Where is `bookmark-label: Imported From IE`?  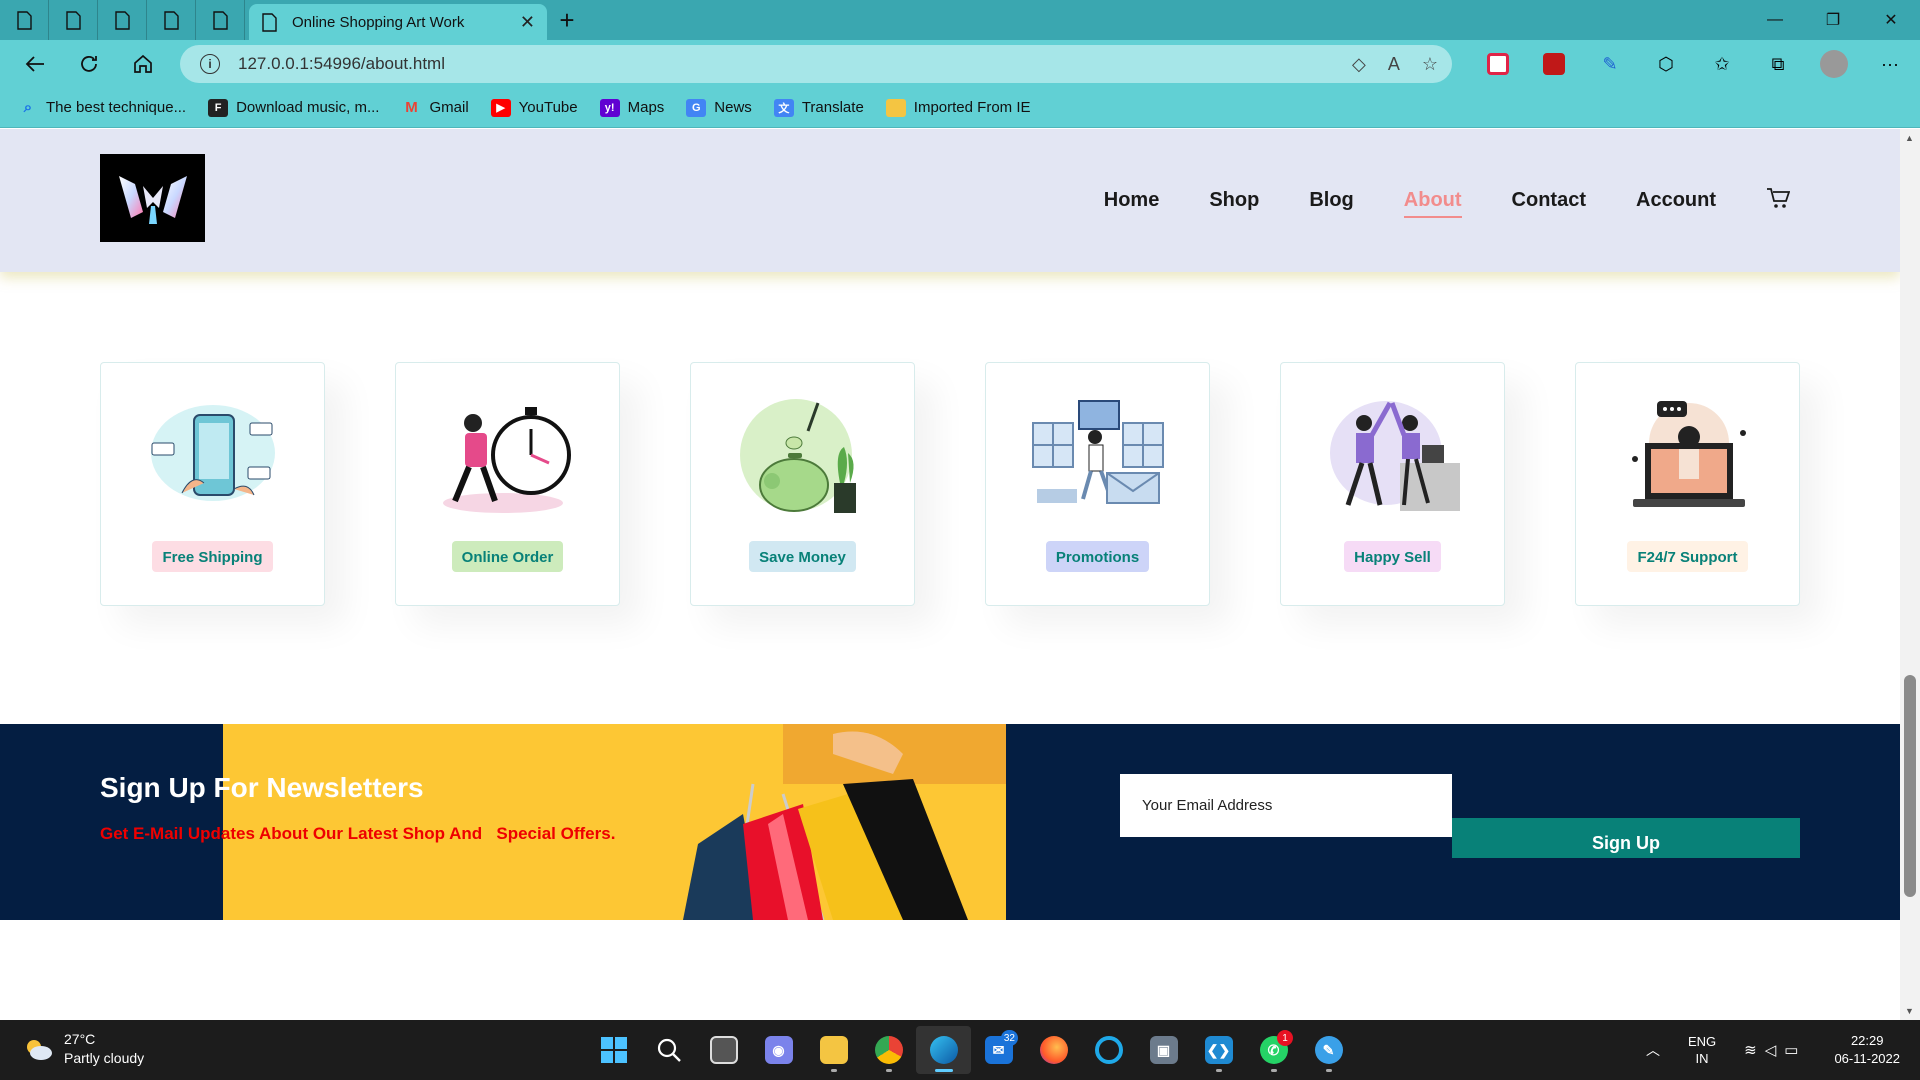
bookmark-label: Imported From IE is located at coordinates (972, 107).